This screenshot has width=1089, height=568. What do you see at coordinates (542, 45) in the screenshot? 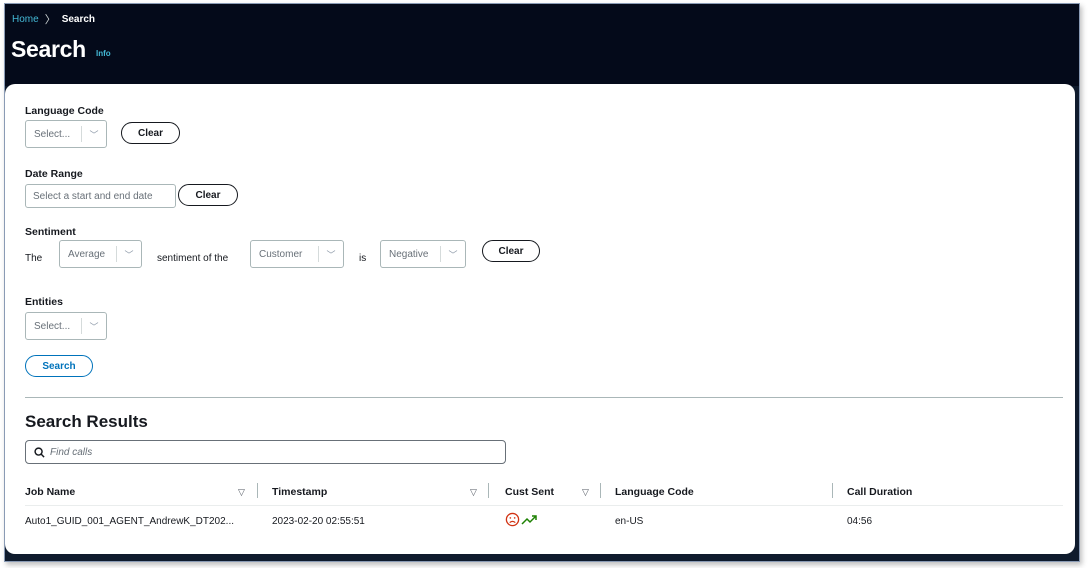
I see `page-header: Home 〉 Search Search Info` at bounding box center [542, 45].